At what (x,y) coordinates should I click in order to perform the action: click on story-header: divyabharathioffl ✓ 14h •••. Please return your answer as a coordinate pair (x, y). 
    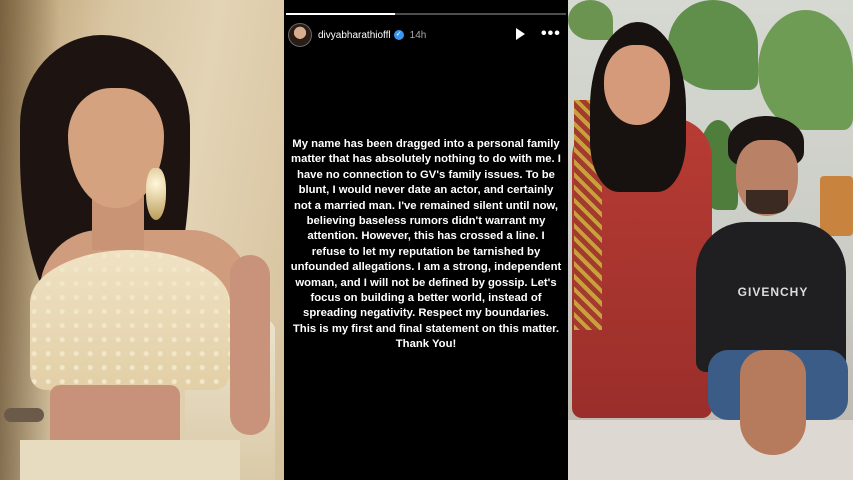
    Looking at the image, I should click on (426, 35).